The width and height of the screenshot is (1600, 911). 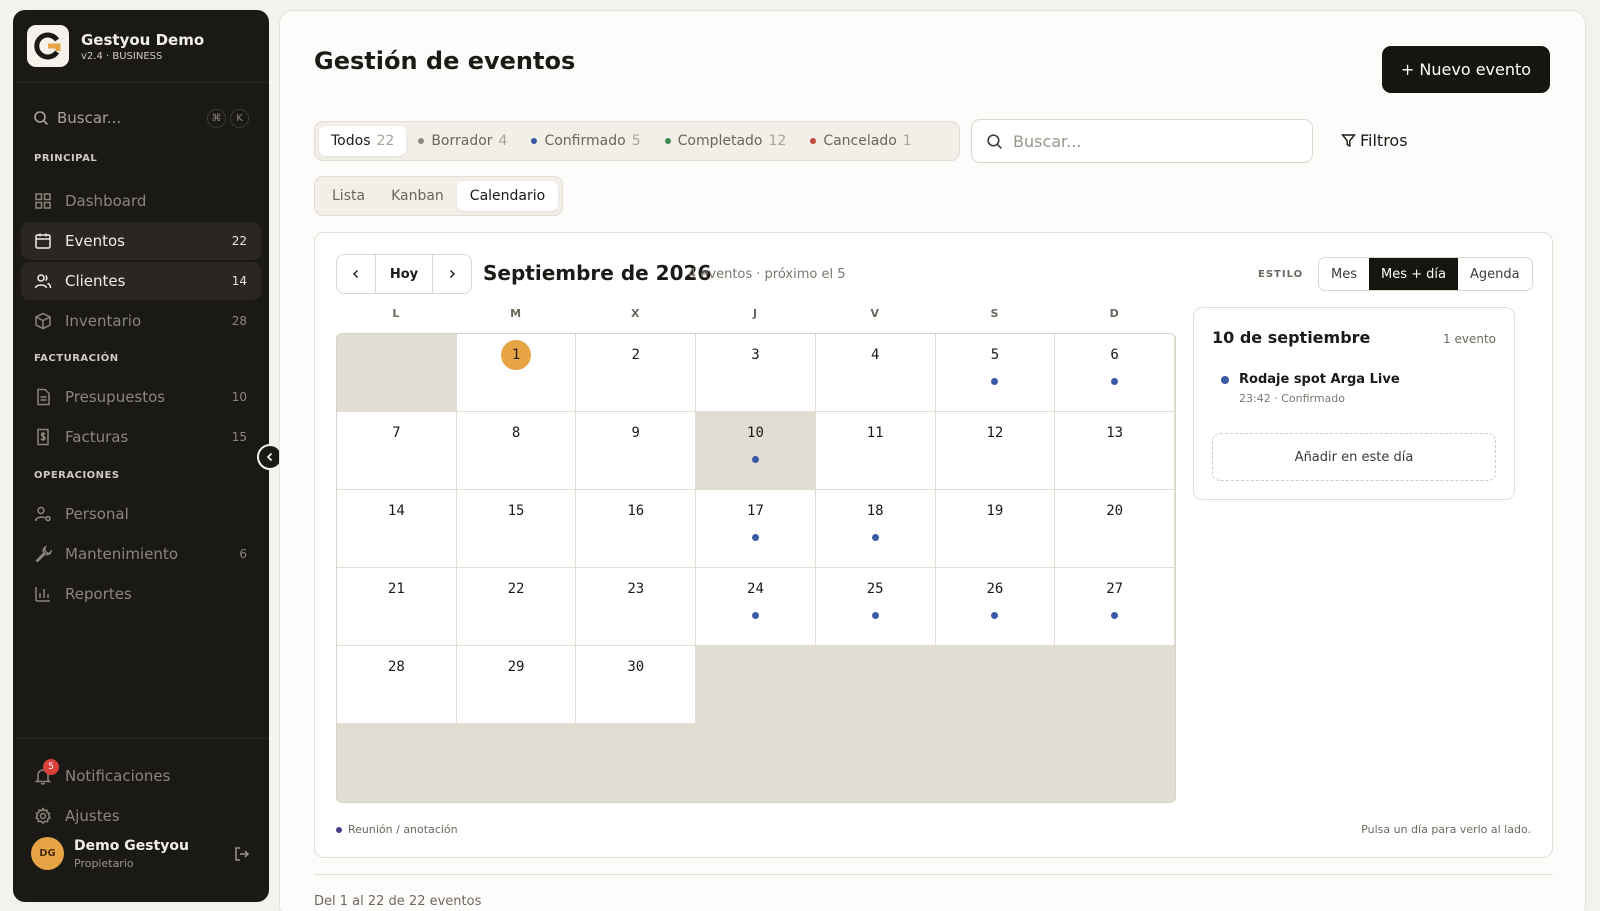 What do you see at coordinates (115, 397) in the screenshot?
I see `sidebar-item-label: Presupuestos` at bounding box center [115, 397].